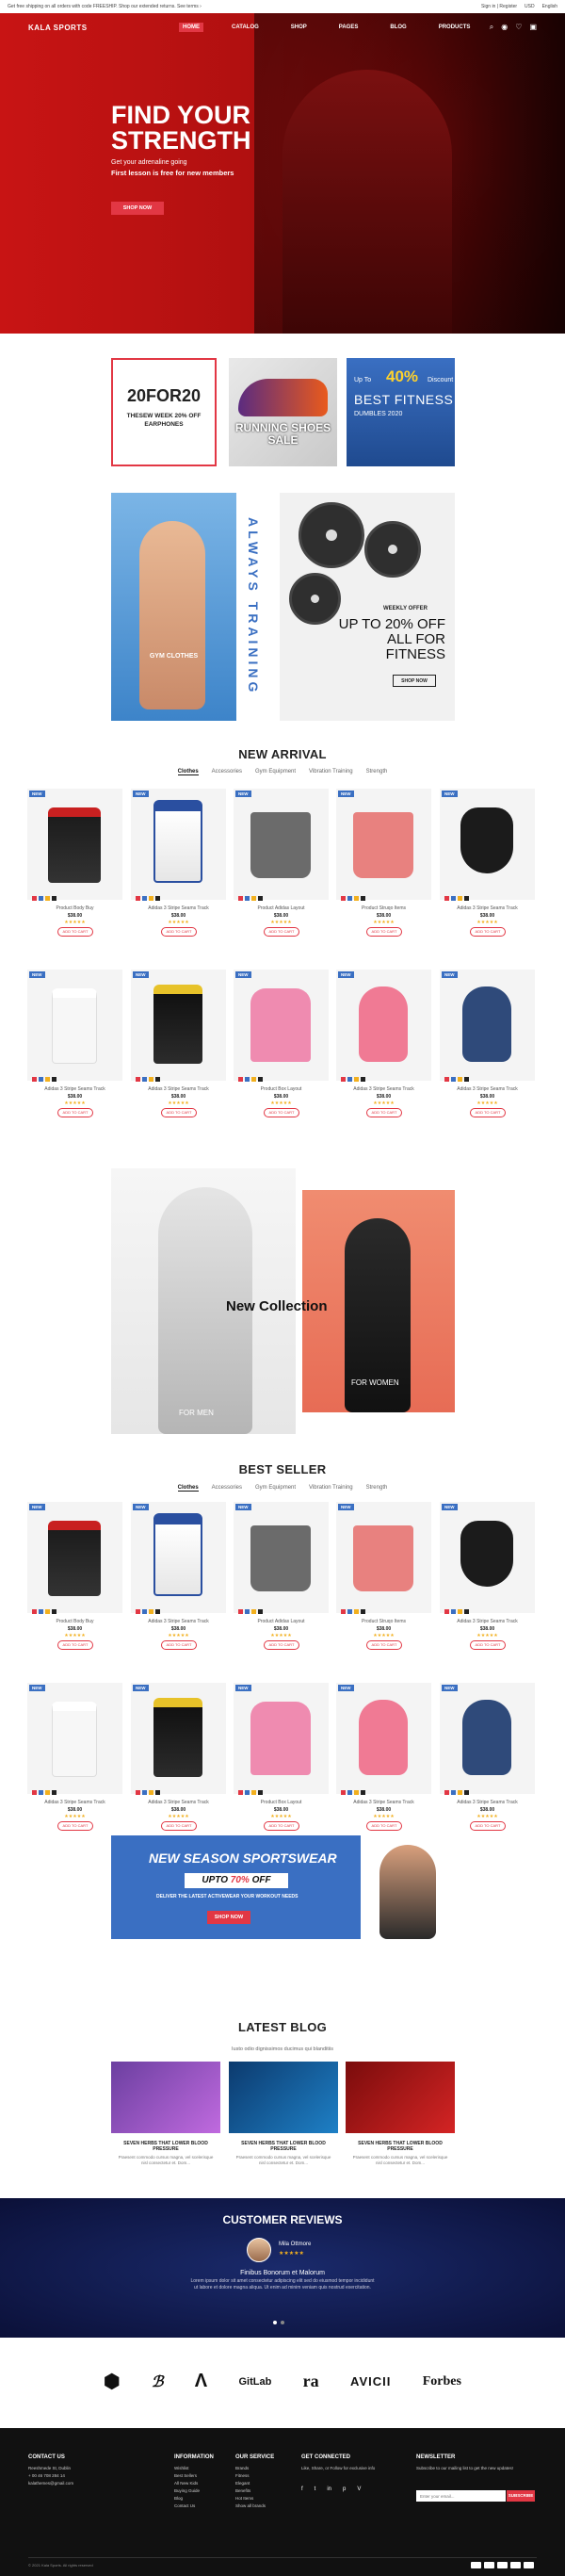 Image resolution: width=565 pixels, height=2576 pixels. Describe the element at coordinates (254, 2483) in the screenshot. I see `footer-link: Elegant` at that location.